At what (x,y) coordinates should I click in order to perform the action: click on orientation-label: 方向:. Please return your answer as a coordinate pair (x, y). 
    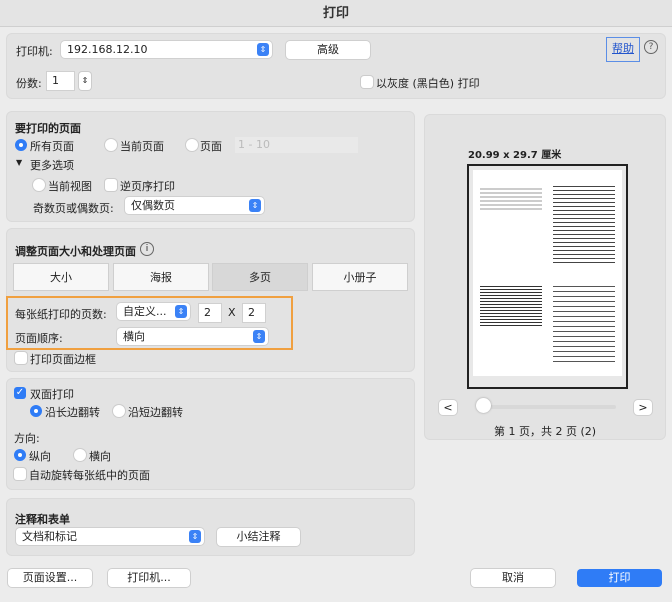
    Looking at the image, I should click on (27, 438).